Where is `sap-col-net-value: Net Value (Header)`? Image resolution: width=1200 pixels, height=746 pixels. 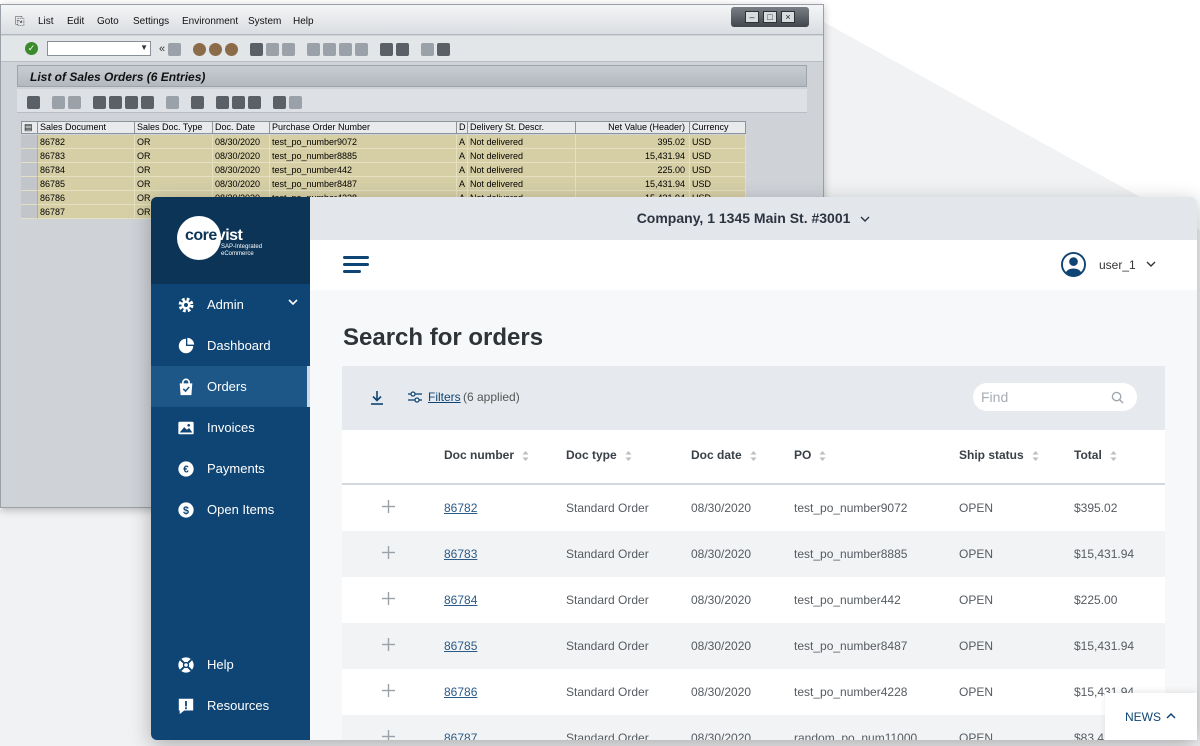 sap-col-net-value: Net Value (Header) is located at coordinates (633, 127).